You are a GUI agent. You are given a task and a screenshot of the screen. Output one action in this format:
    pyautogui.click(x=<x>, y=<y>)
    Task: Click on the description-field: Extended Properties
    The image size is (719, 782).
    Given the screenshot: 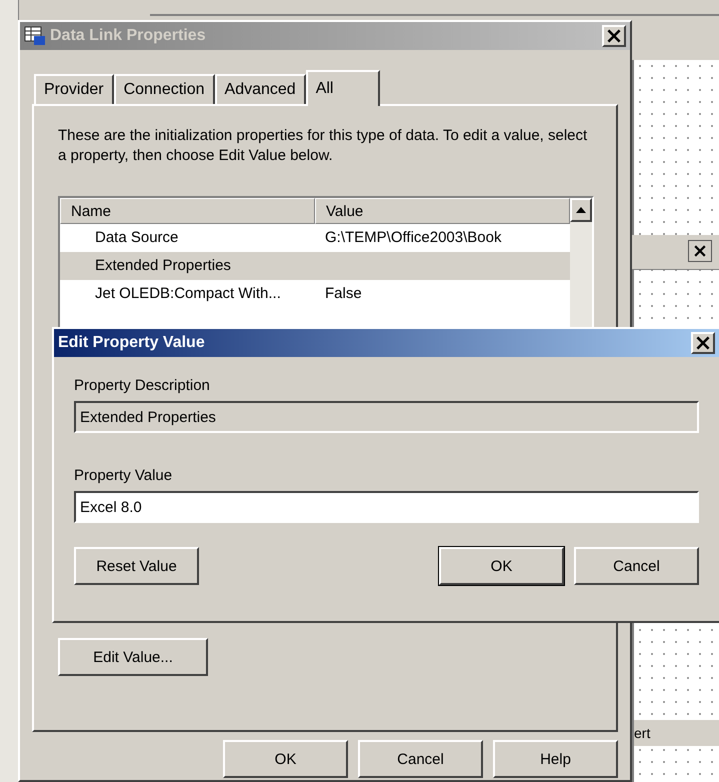 What is the action you would take?
    pyautogui.click(x=386, y=417)
    